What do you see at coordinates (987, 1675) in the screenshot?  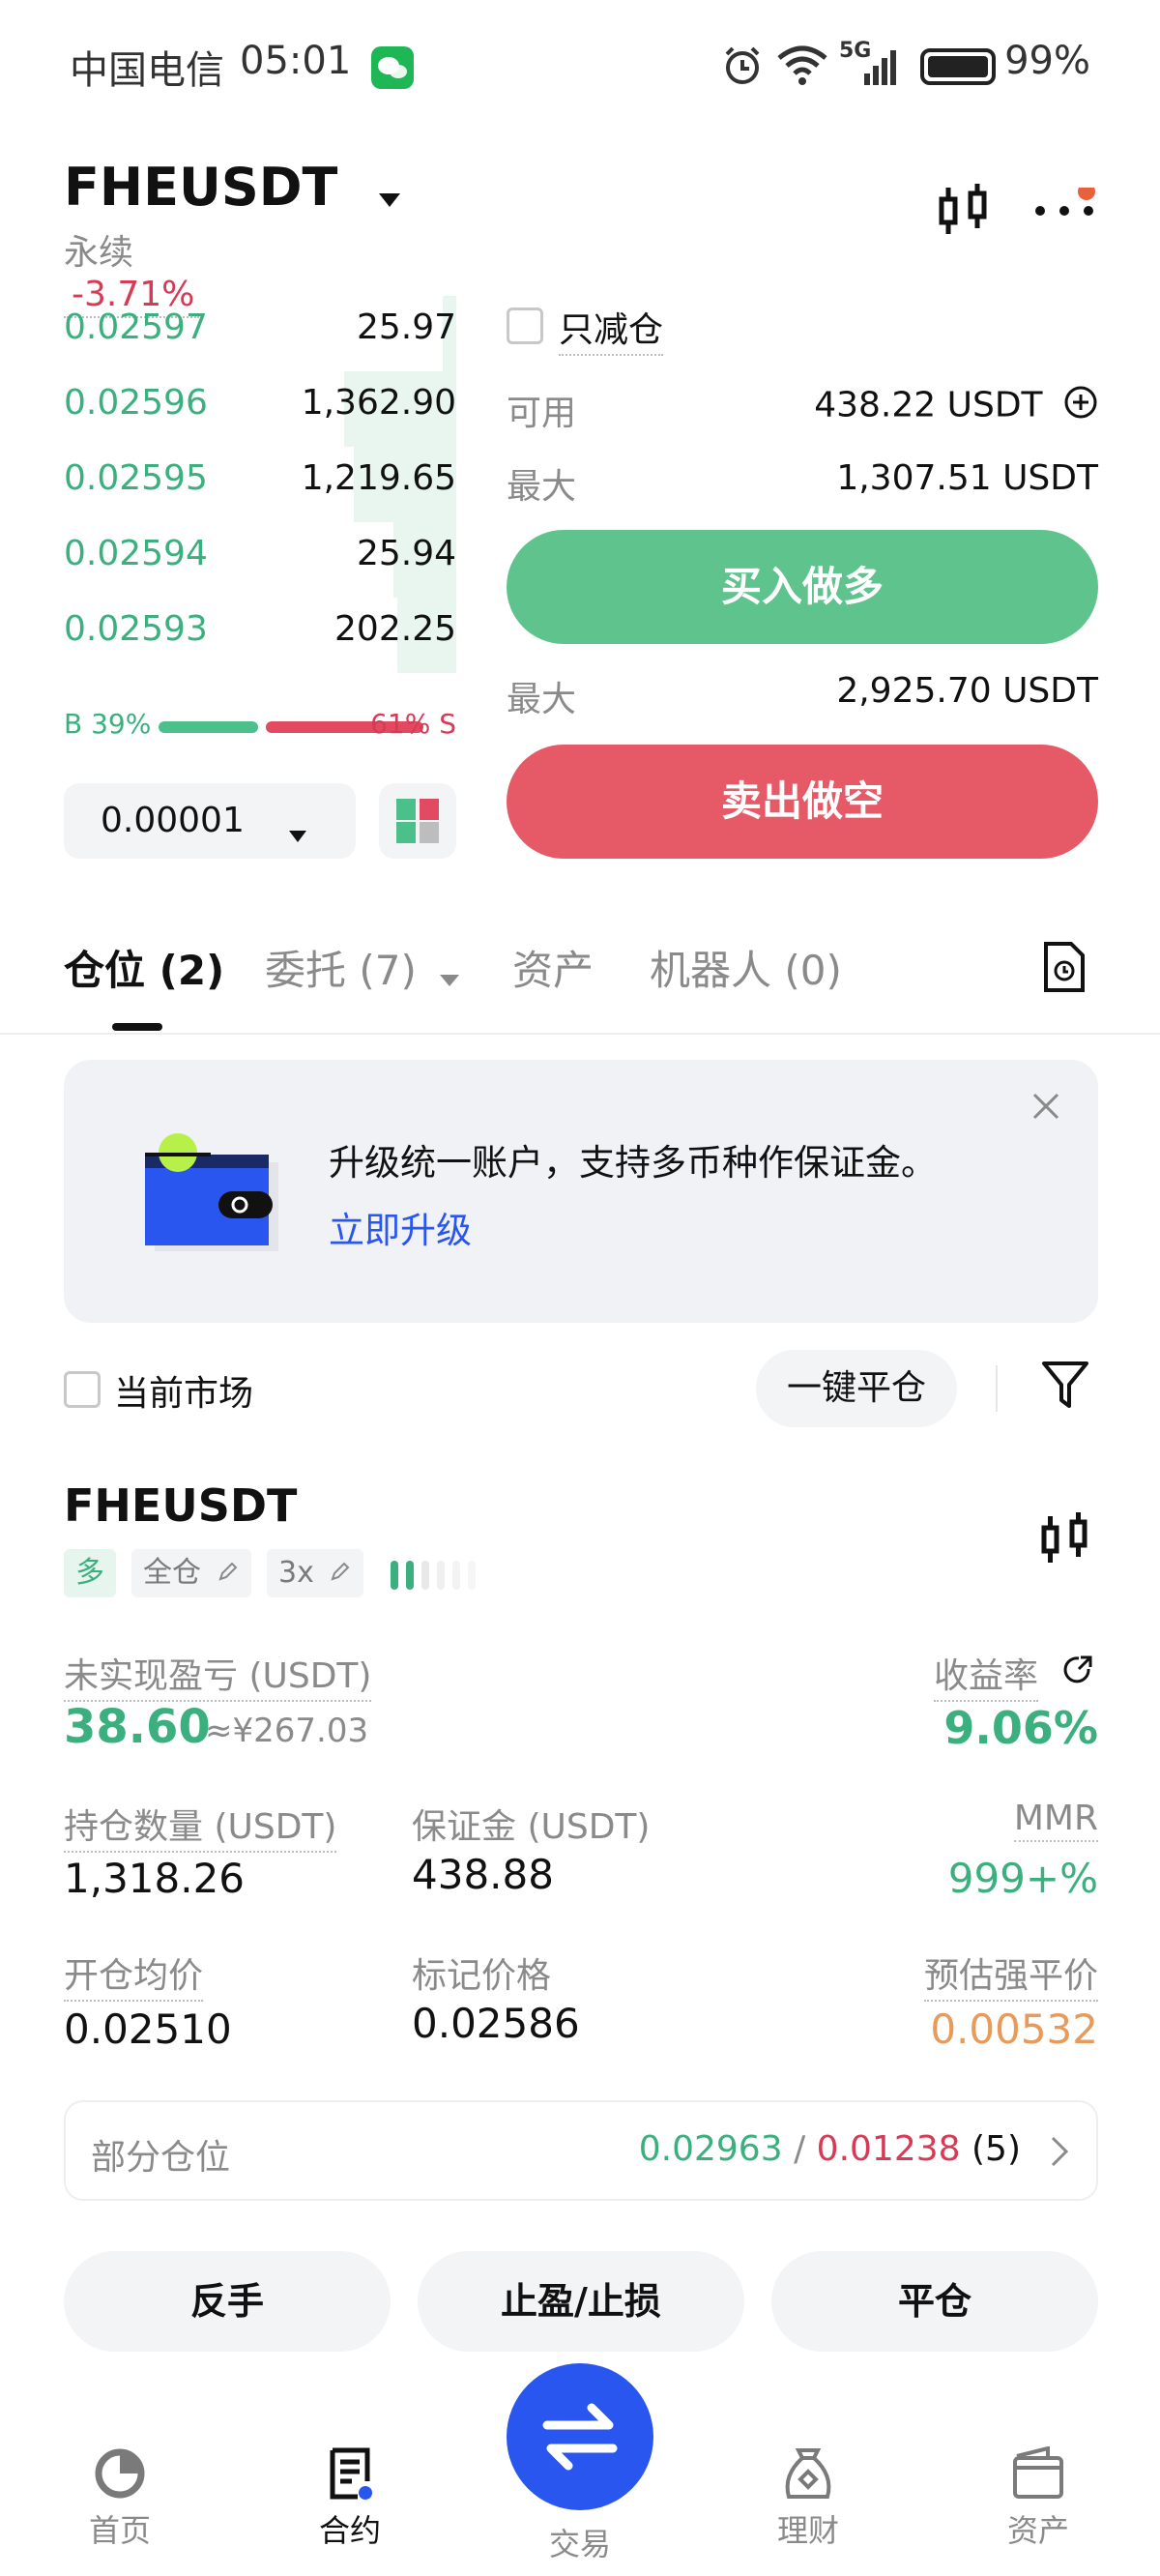 I see `roi-label: 收益率` at bounding box center [987, 1675].